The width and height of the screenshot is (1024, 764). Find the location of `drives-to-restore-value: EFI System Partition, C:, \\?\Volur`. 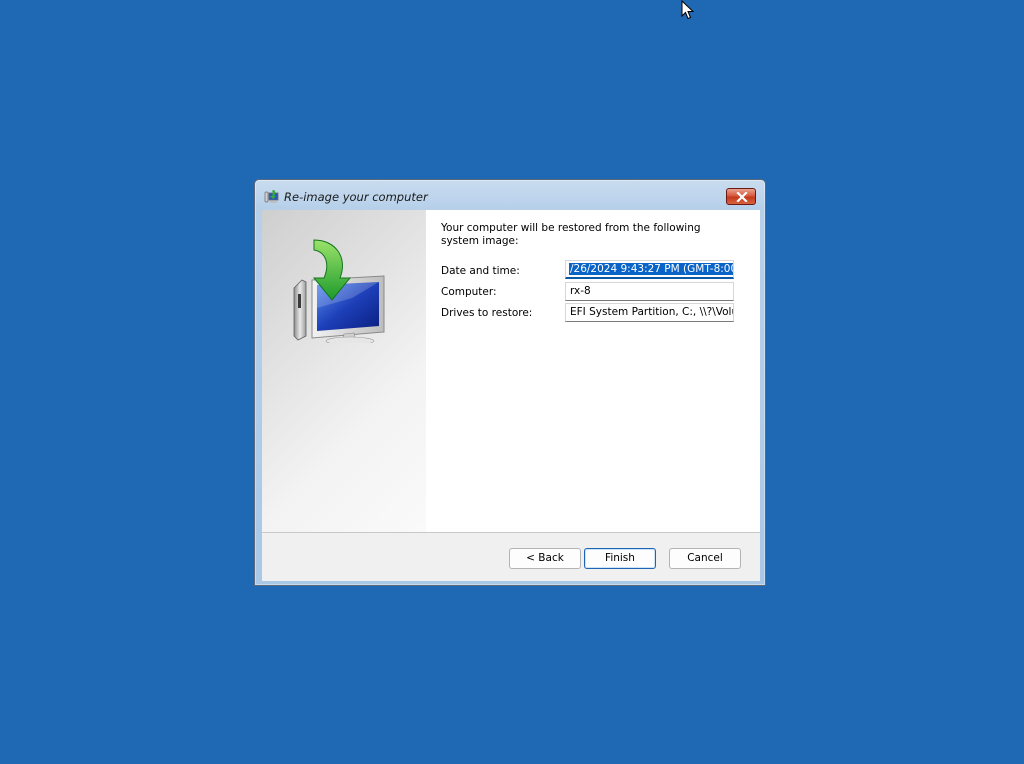

drives-to-restore-value: EFI System Partition, C:, \\?\Volur is located at coordinates (652, 312).